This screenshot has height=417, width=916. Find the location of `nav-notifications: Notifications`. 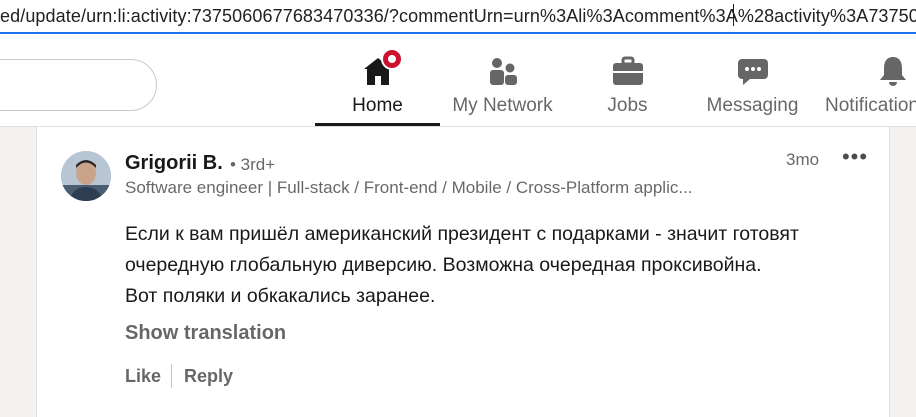

nav-notifications: Notifications is located at coordinates (870, 89).